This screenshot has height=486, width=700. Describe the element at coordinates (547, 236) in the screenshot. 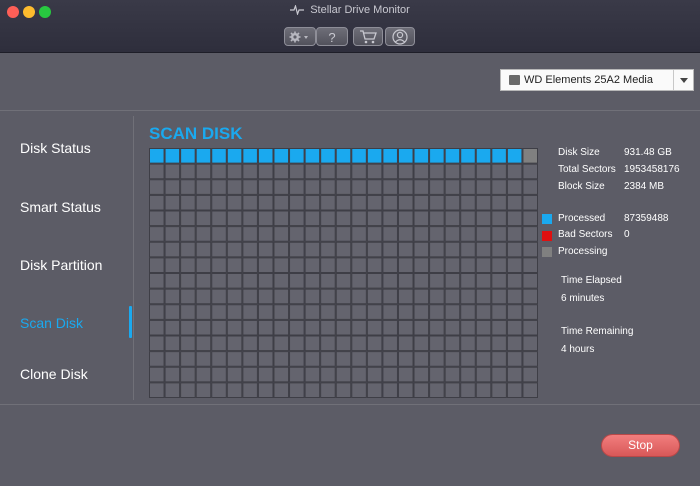

I see `bad-sectors-swatch` at that location.